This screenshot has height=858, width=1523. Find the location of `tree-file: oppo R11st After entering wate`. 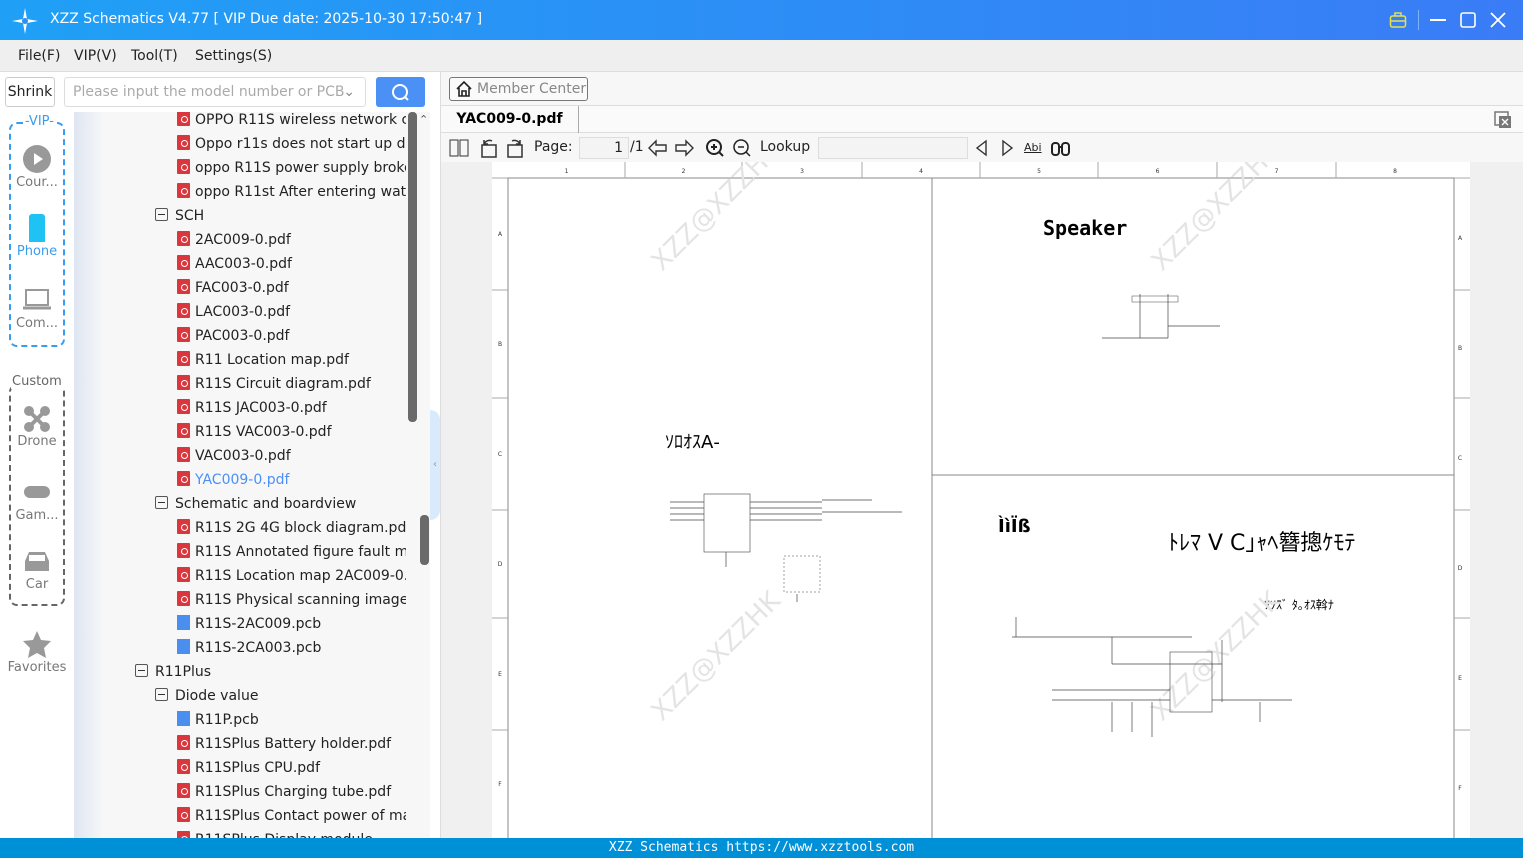

tree-file: oppo R11st After entering wate is located at coordinates (291, 192).